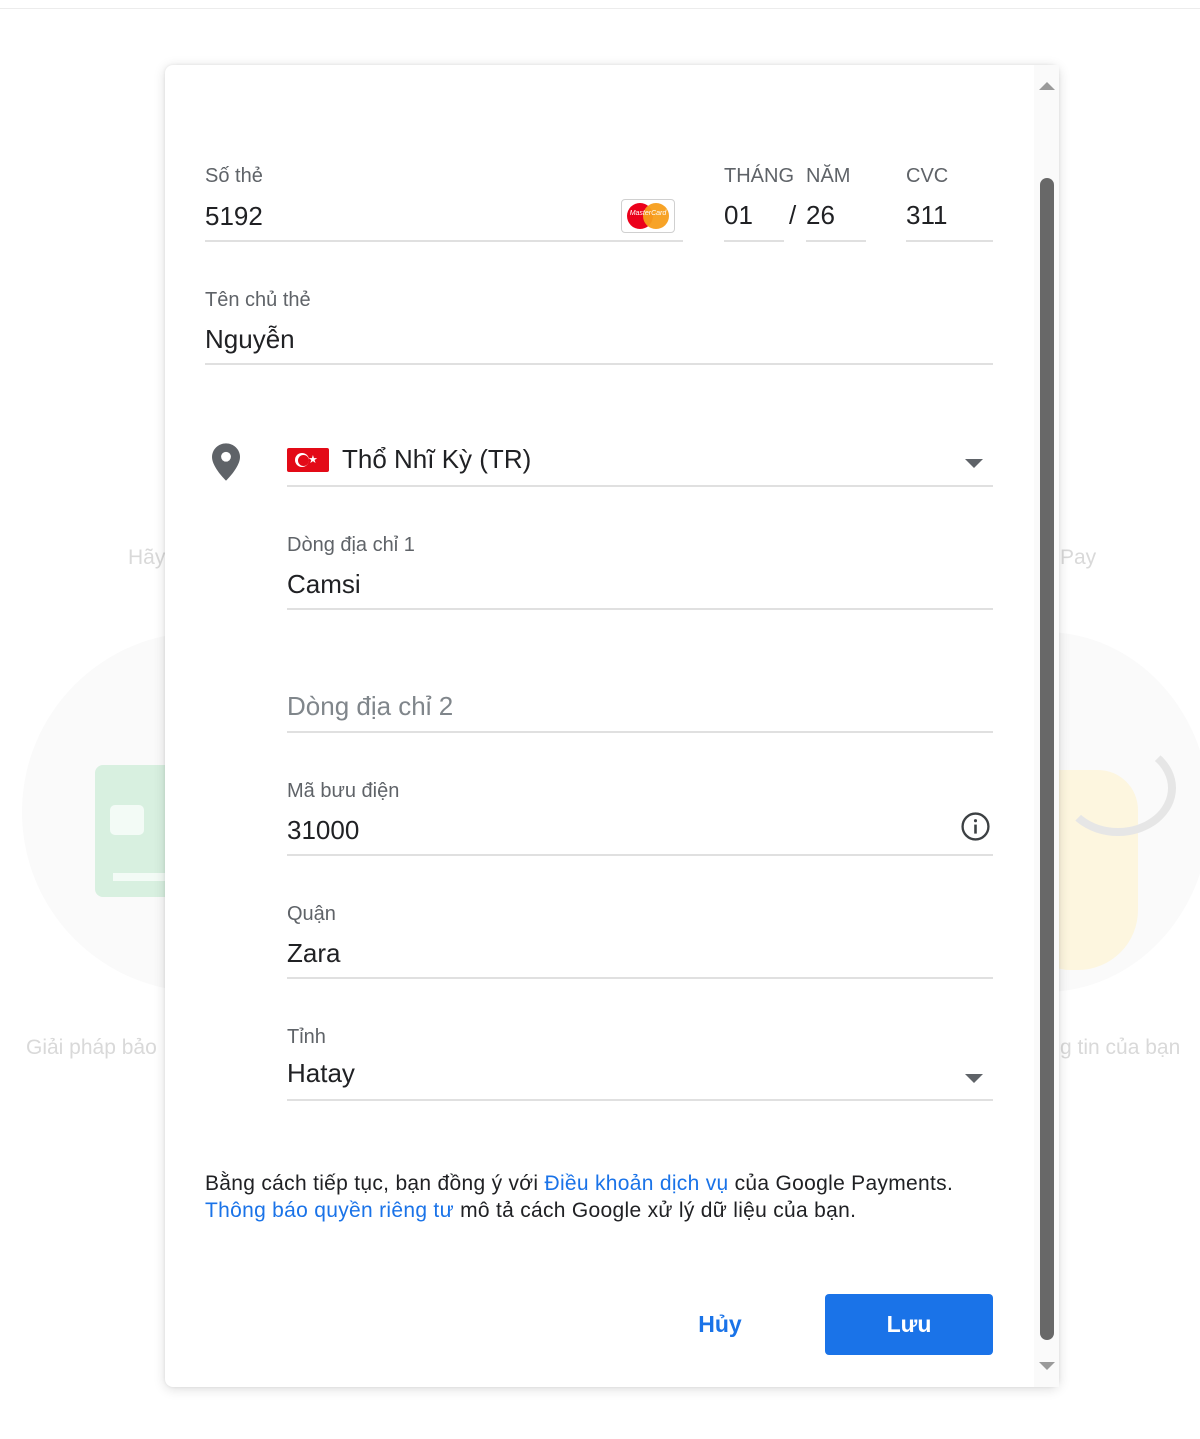 Image resolution: width=1200 pixels, height=1439 pixels. What do you see at coordinates (975, 826) in the screenshot?
I see `info-icon` at bounding box center [975, 826].